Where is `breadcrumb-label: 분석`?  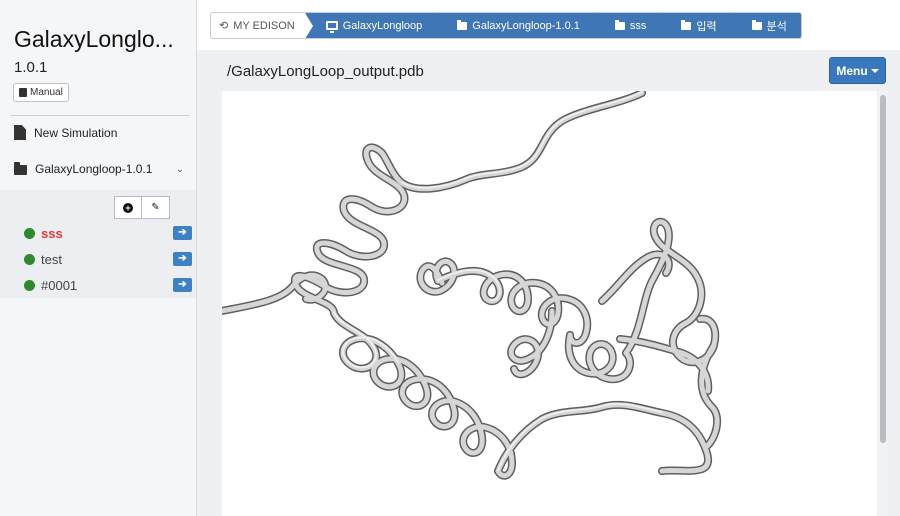 breadcrumb-label: 분석 is located at coordinates (776, 26).